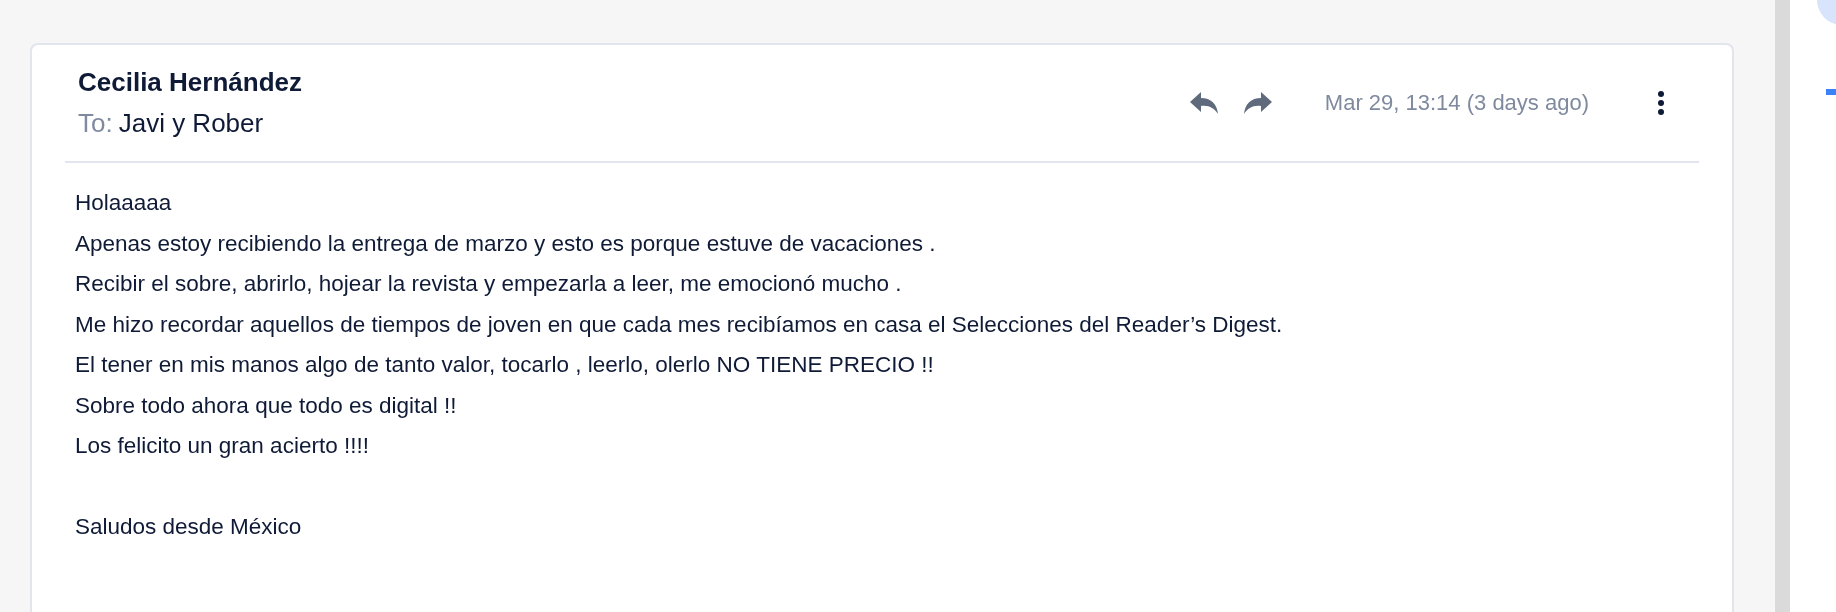 Image resolution: width=1836 pixels, height=612 pixels. I want to click on to-label: To:, so click(95, 123).